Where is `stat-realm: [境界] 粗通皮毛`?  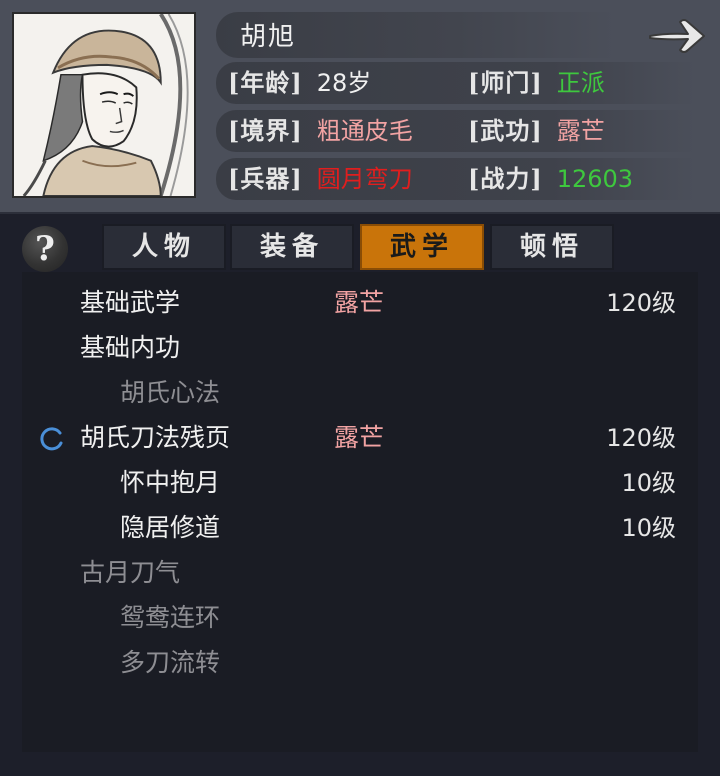
stat-realm: [境界] 粗通皮毛 is located at coordinates (320, 131).